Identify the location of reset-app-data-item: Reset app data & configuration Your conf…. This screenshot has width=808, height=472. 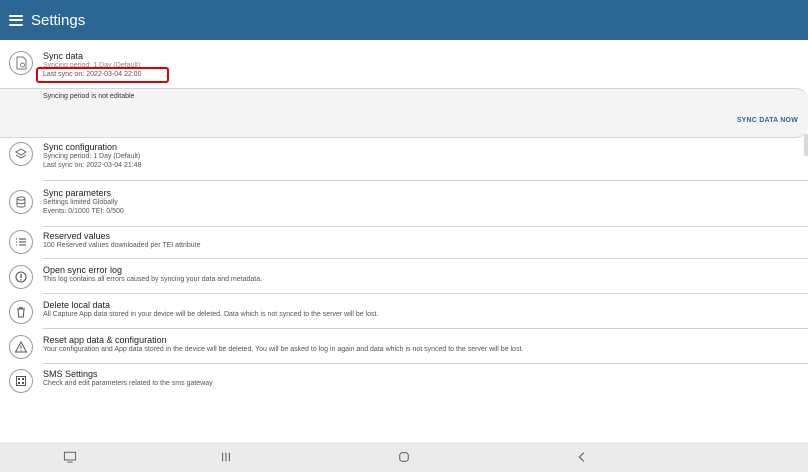
(404, 348).